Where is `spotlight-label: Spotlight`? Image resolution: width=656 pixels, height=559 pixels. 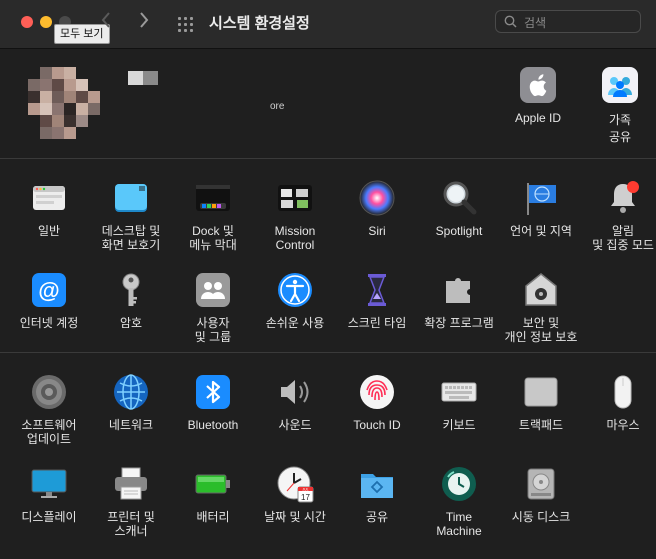
spotlight-label: Spotlight is located at coordinates (459, 231).